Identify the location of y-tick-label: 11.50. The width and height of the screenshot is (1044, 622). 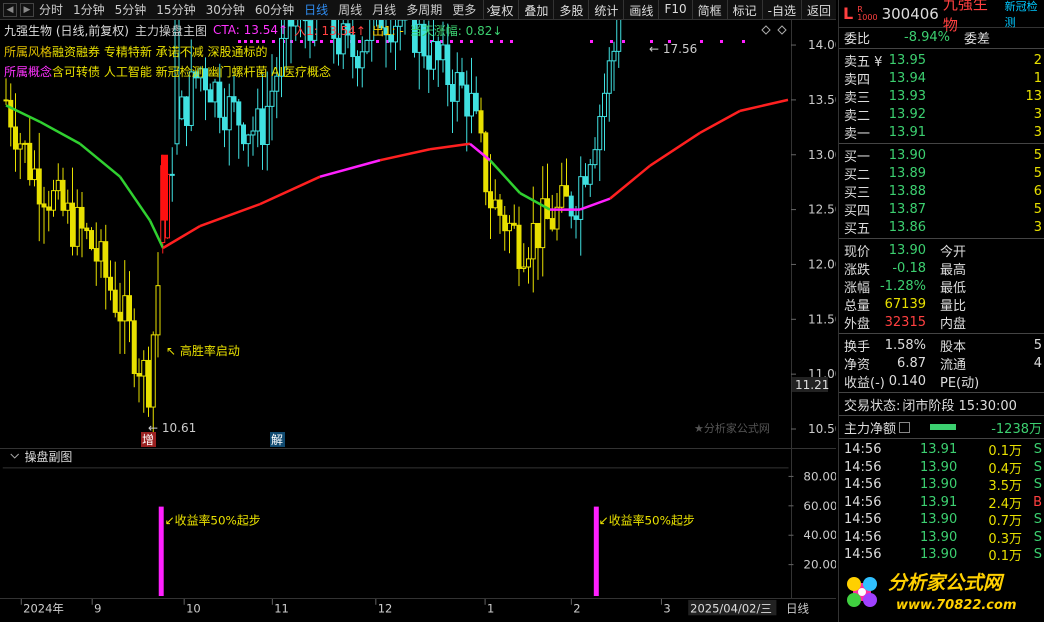
(822, 319).